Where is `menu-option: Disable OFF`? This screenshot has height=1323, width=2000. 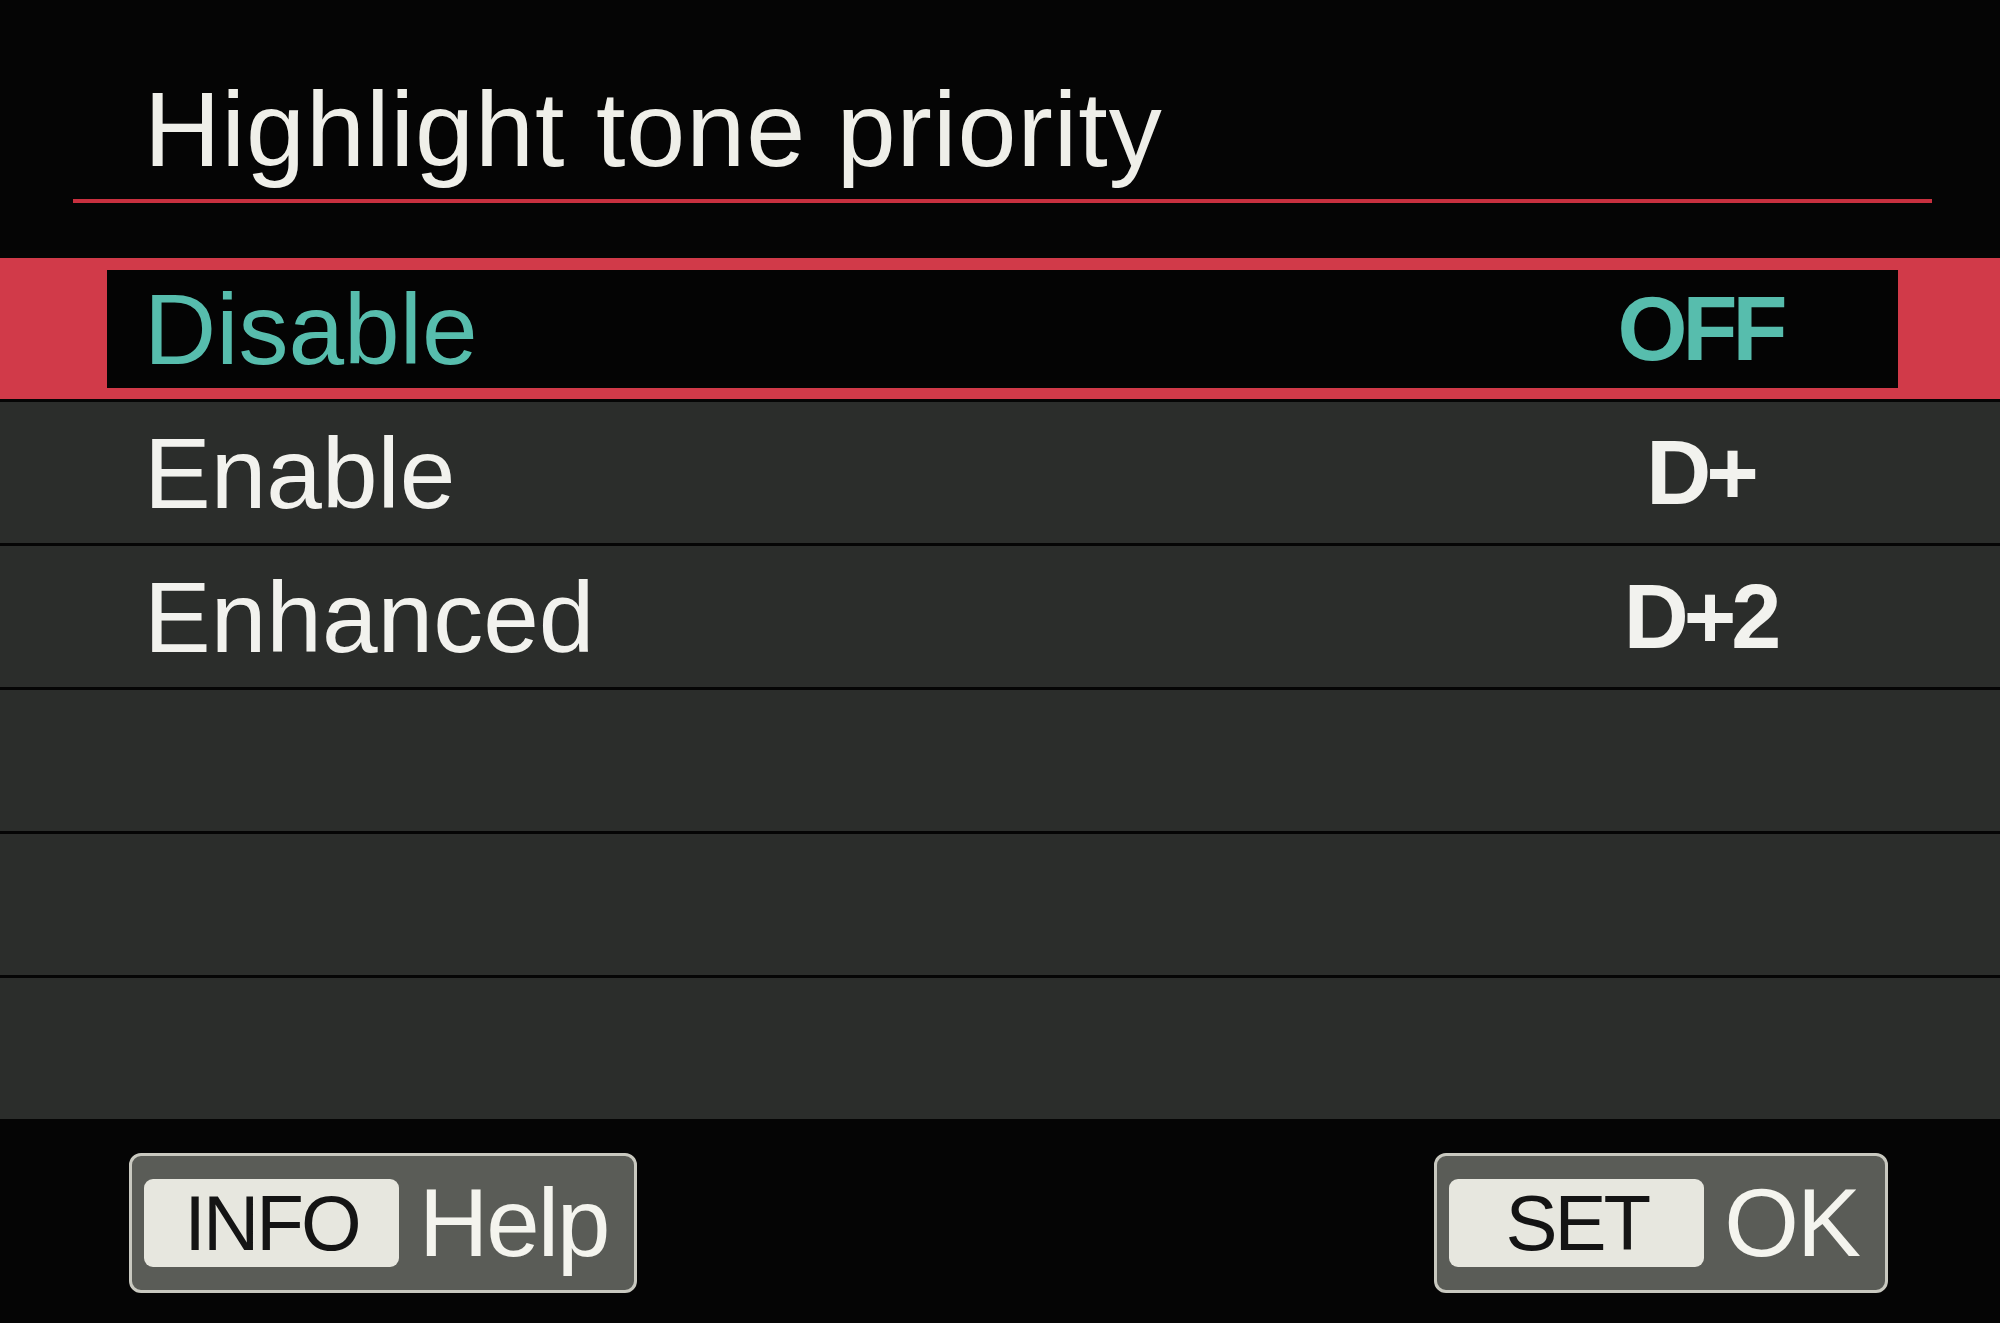 menu-option: Disable OFF is located at coordinates (1000, 328).